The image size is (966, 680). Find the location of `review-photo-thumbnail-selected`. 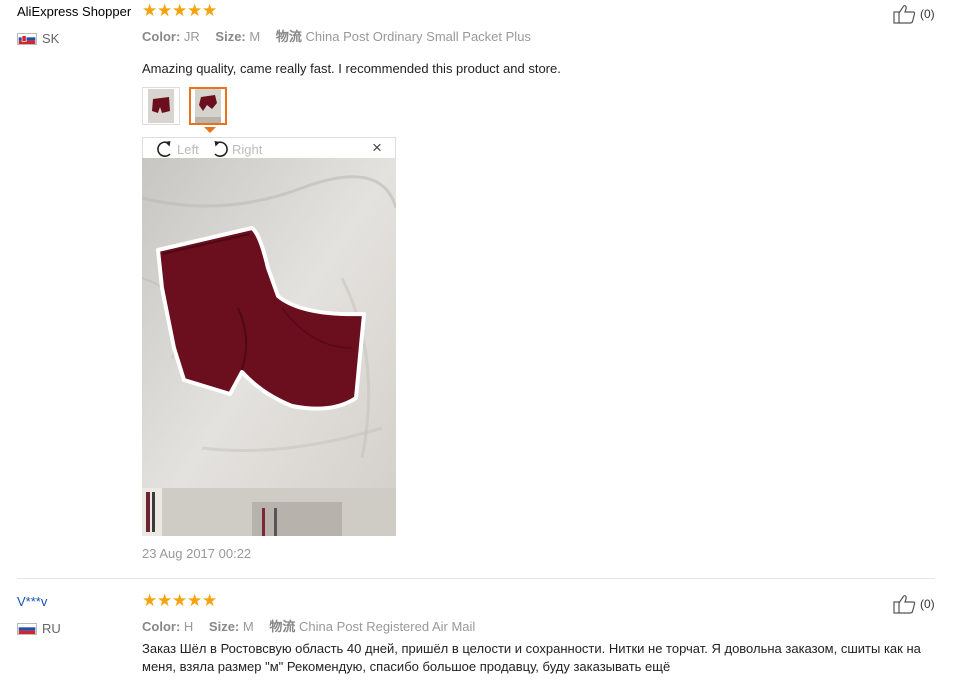

review-photo-thumbnail-selected is located at coordinates (208, 106).